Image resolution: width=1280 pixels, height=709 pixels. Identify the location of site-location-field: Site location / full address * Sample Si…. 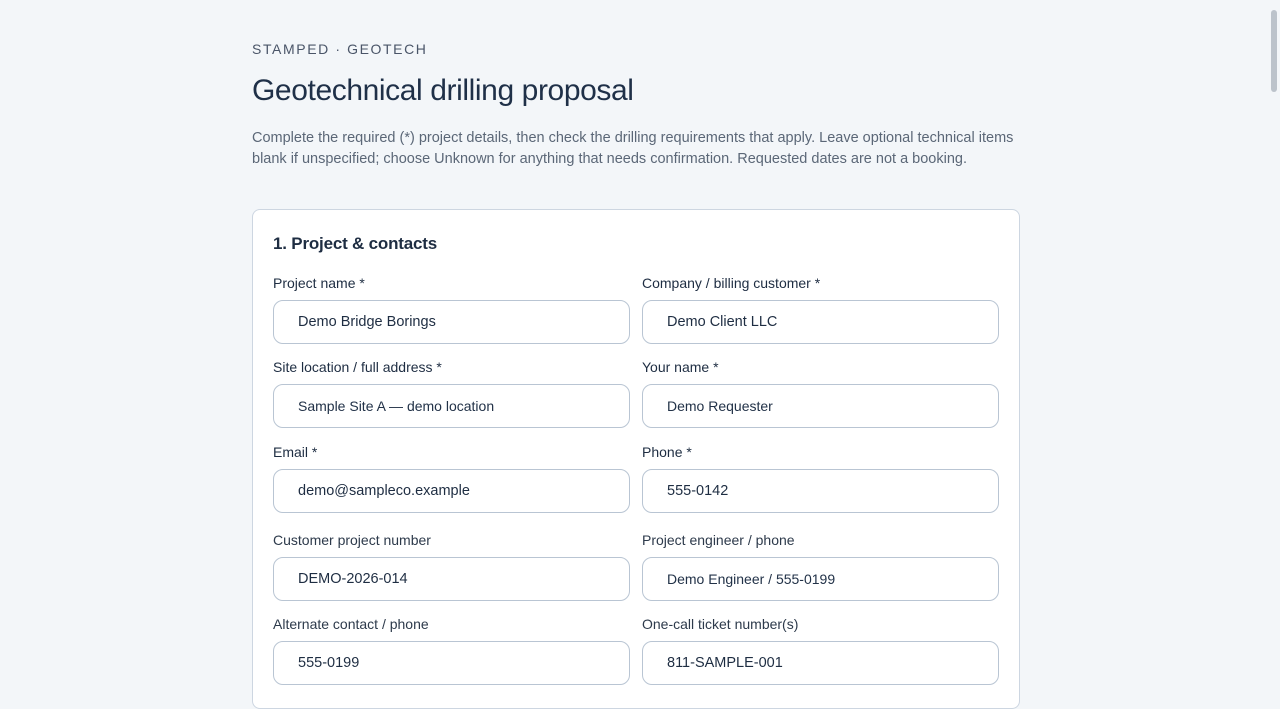
(451, 393).